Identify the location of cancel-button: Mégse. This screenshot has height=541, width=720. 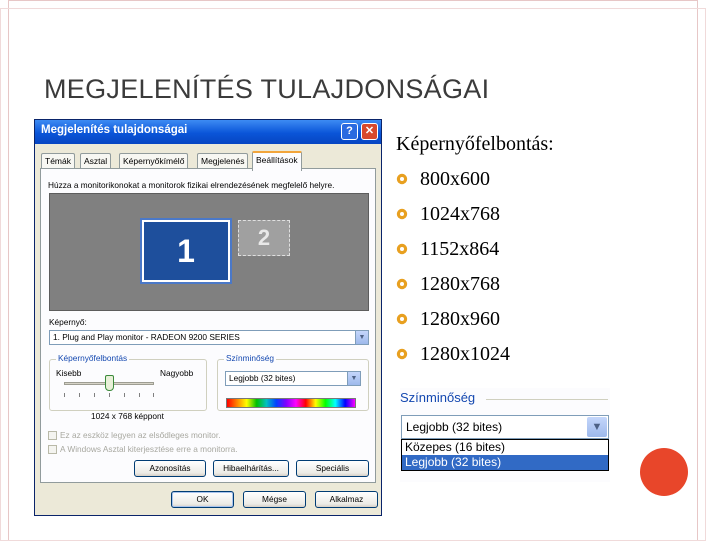
(274, 499).